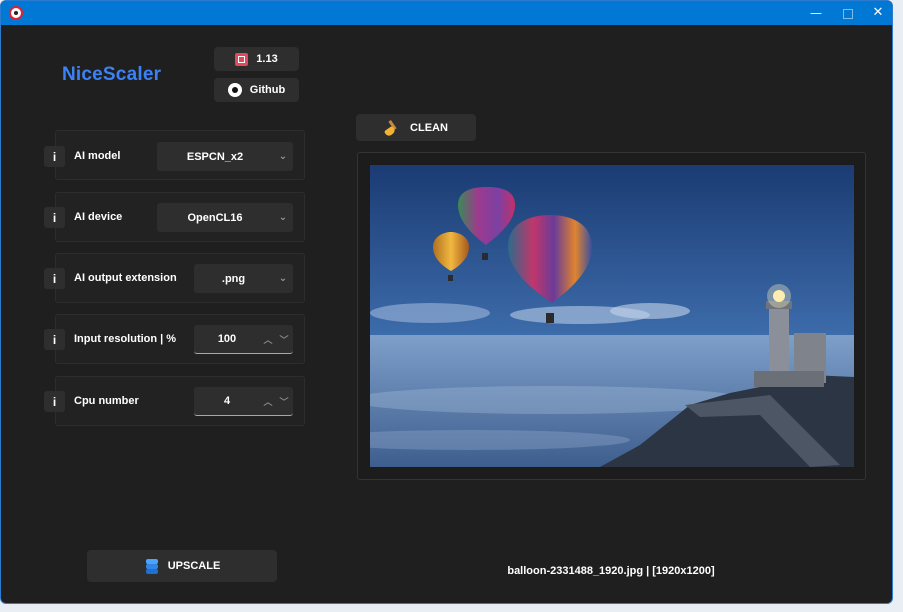  I want to click on close-button: ✕, so click(877, 13).